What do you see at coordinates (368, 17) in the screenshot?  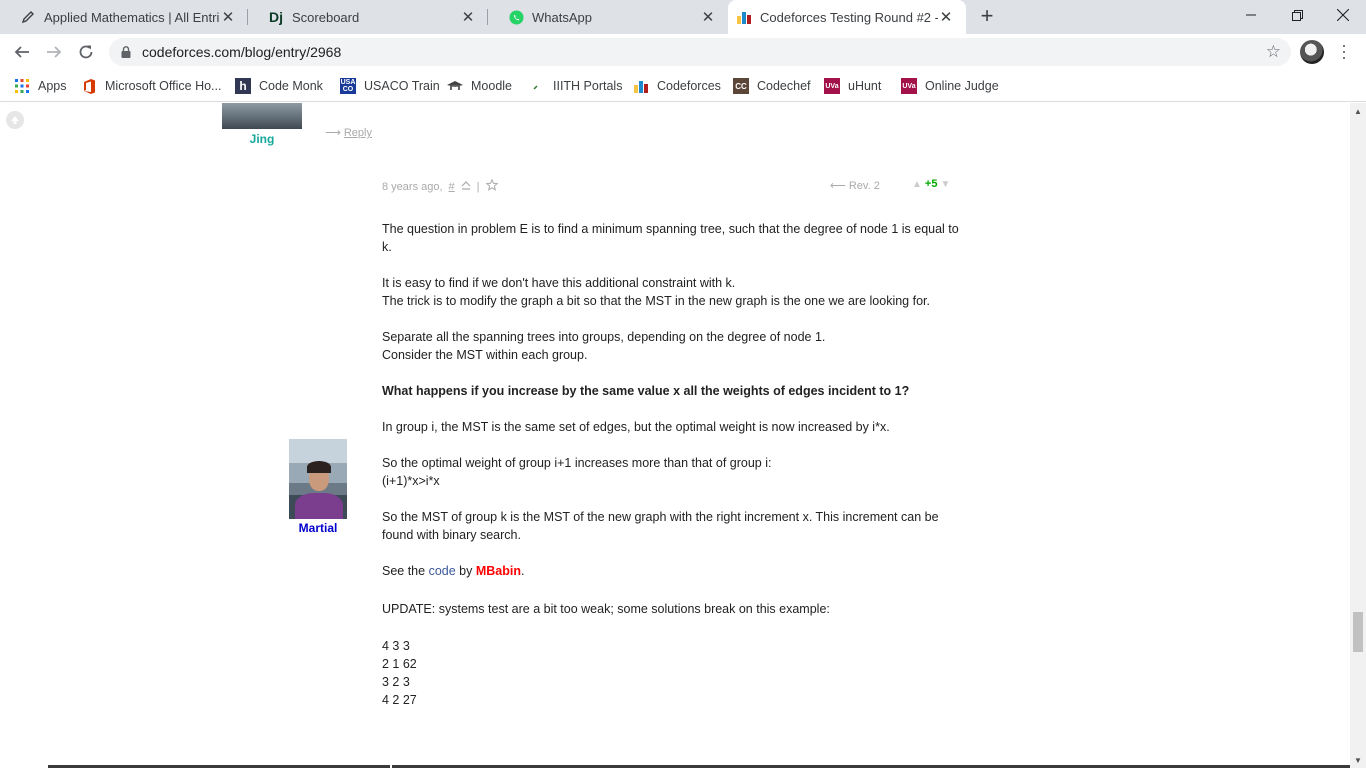 I see `tab-scoreboard: Dj Scoreboard ✕` at bounding box center [368, 17].